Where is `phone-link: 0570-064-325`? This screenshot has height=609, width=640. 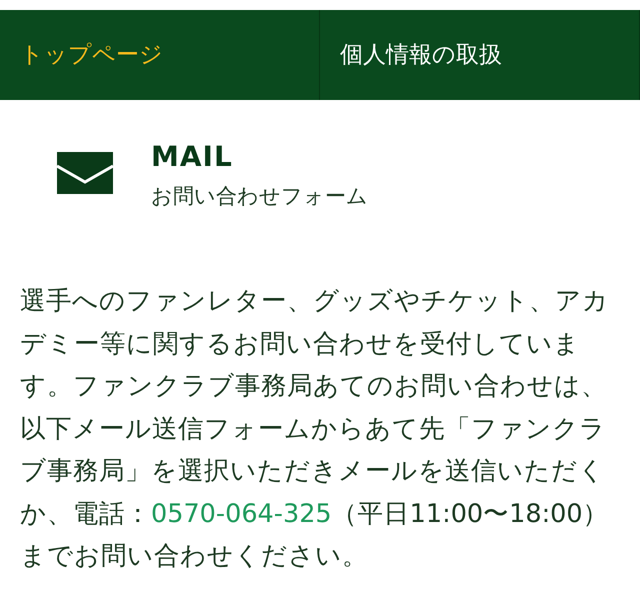
phone-link: 0570-064-325 is located at coordinates (241, 513).